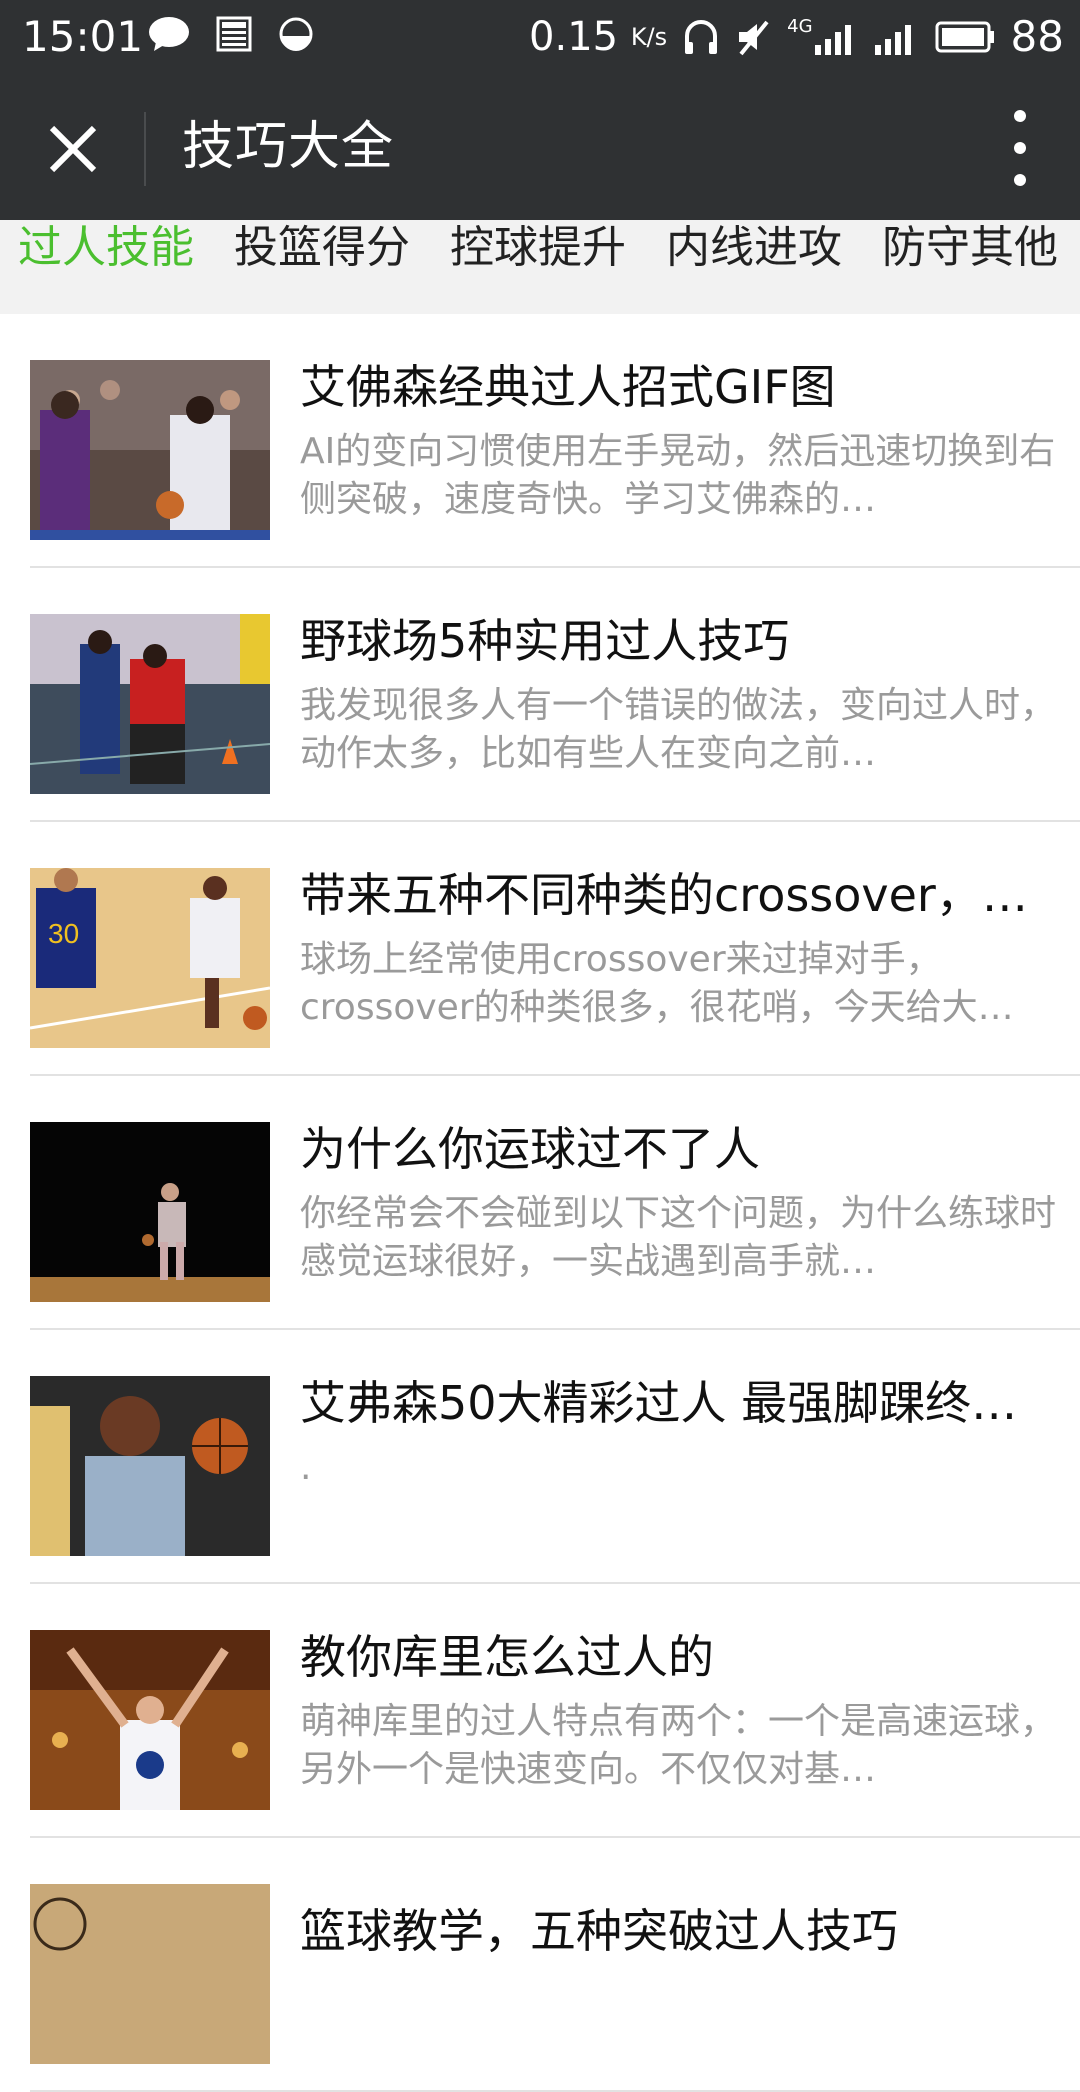 The image size is (1080, 2092). Describe the element at coordinates (83, 36) in the screenshot. I see `status-time: 15:01` at that location.